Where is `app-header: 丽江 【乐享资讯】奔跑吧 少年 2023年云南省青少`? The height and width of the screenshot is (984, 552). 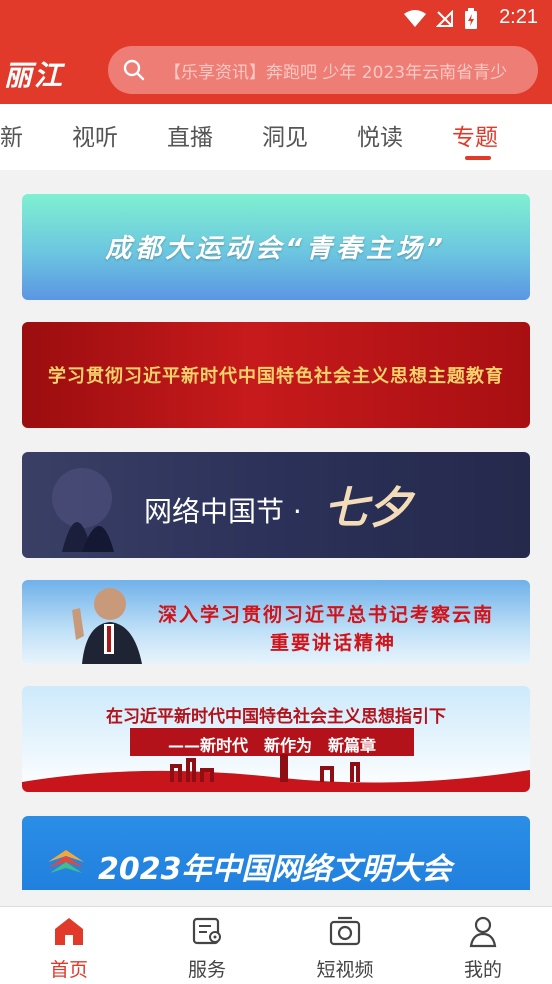
app-header: 丽江 【乐享资讯】奔跑吧 少年 2023年云南省青少 is located at coordinates (276, 70).